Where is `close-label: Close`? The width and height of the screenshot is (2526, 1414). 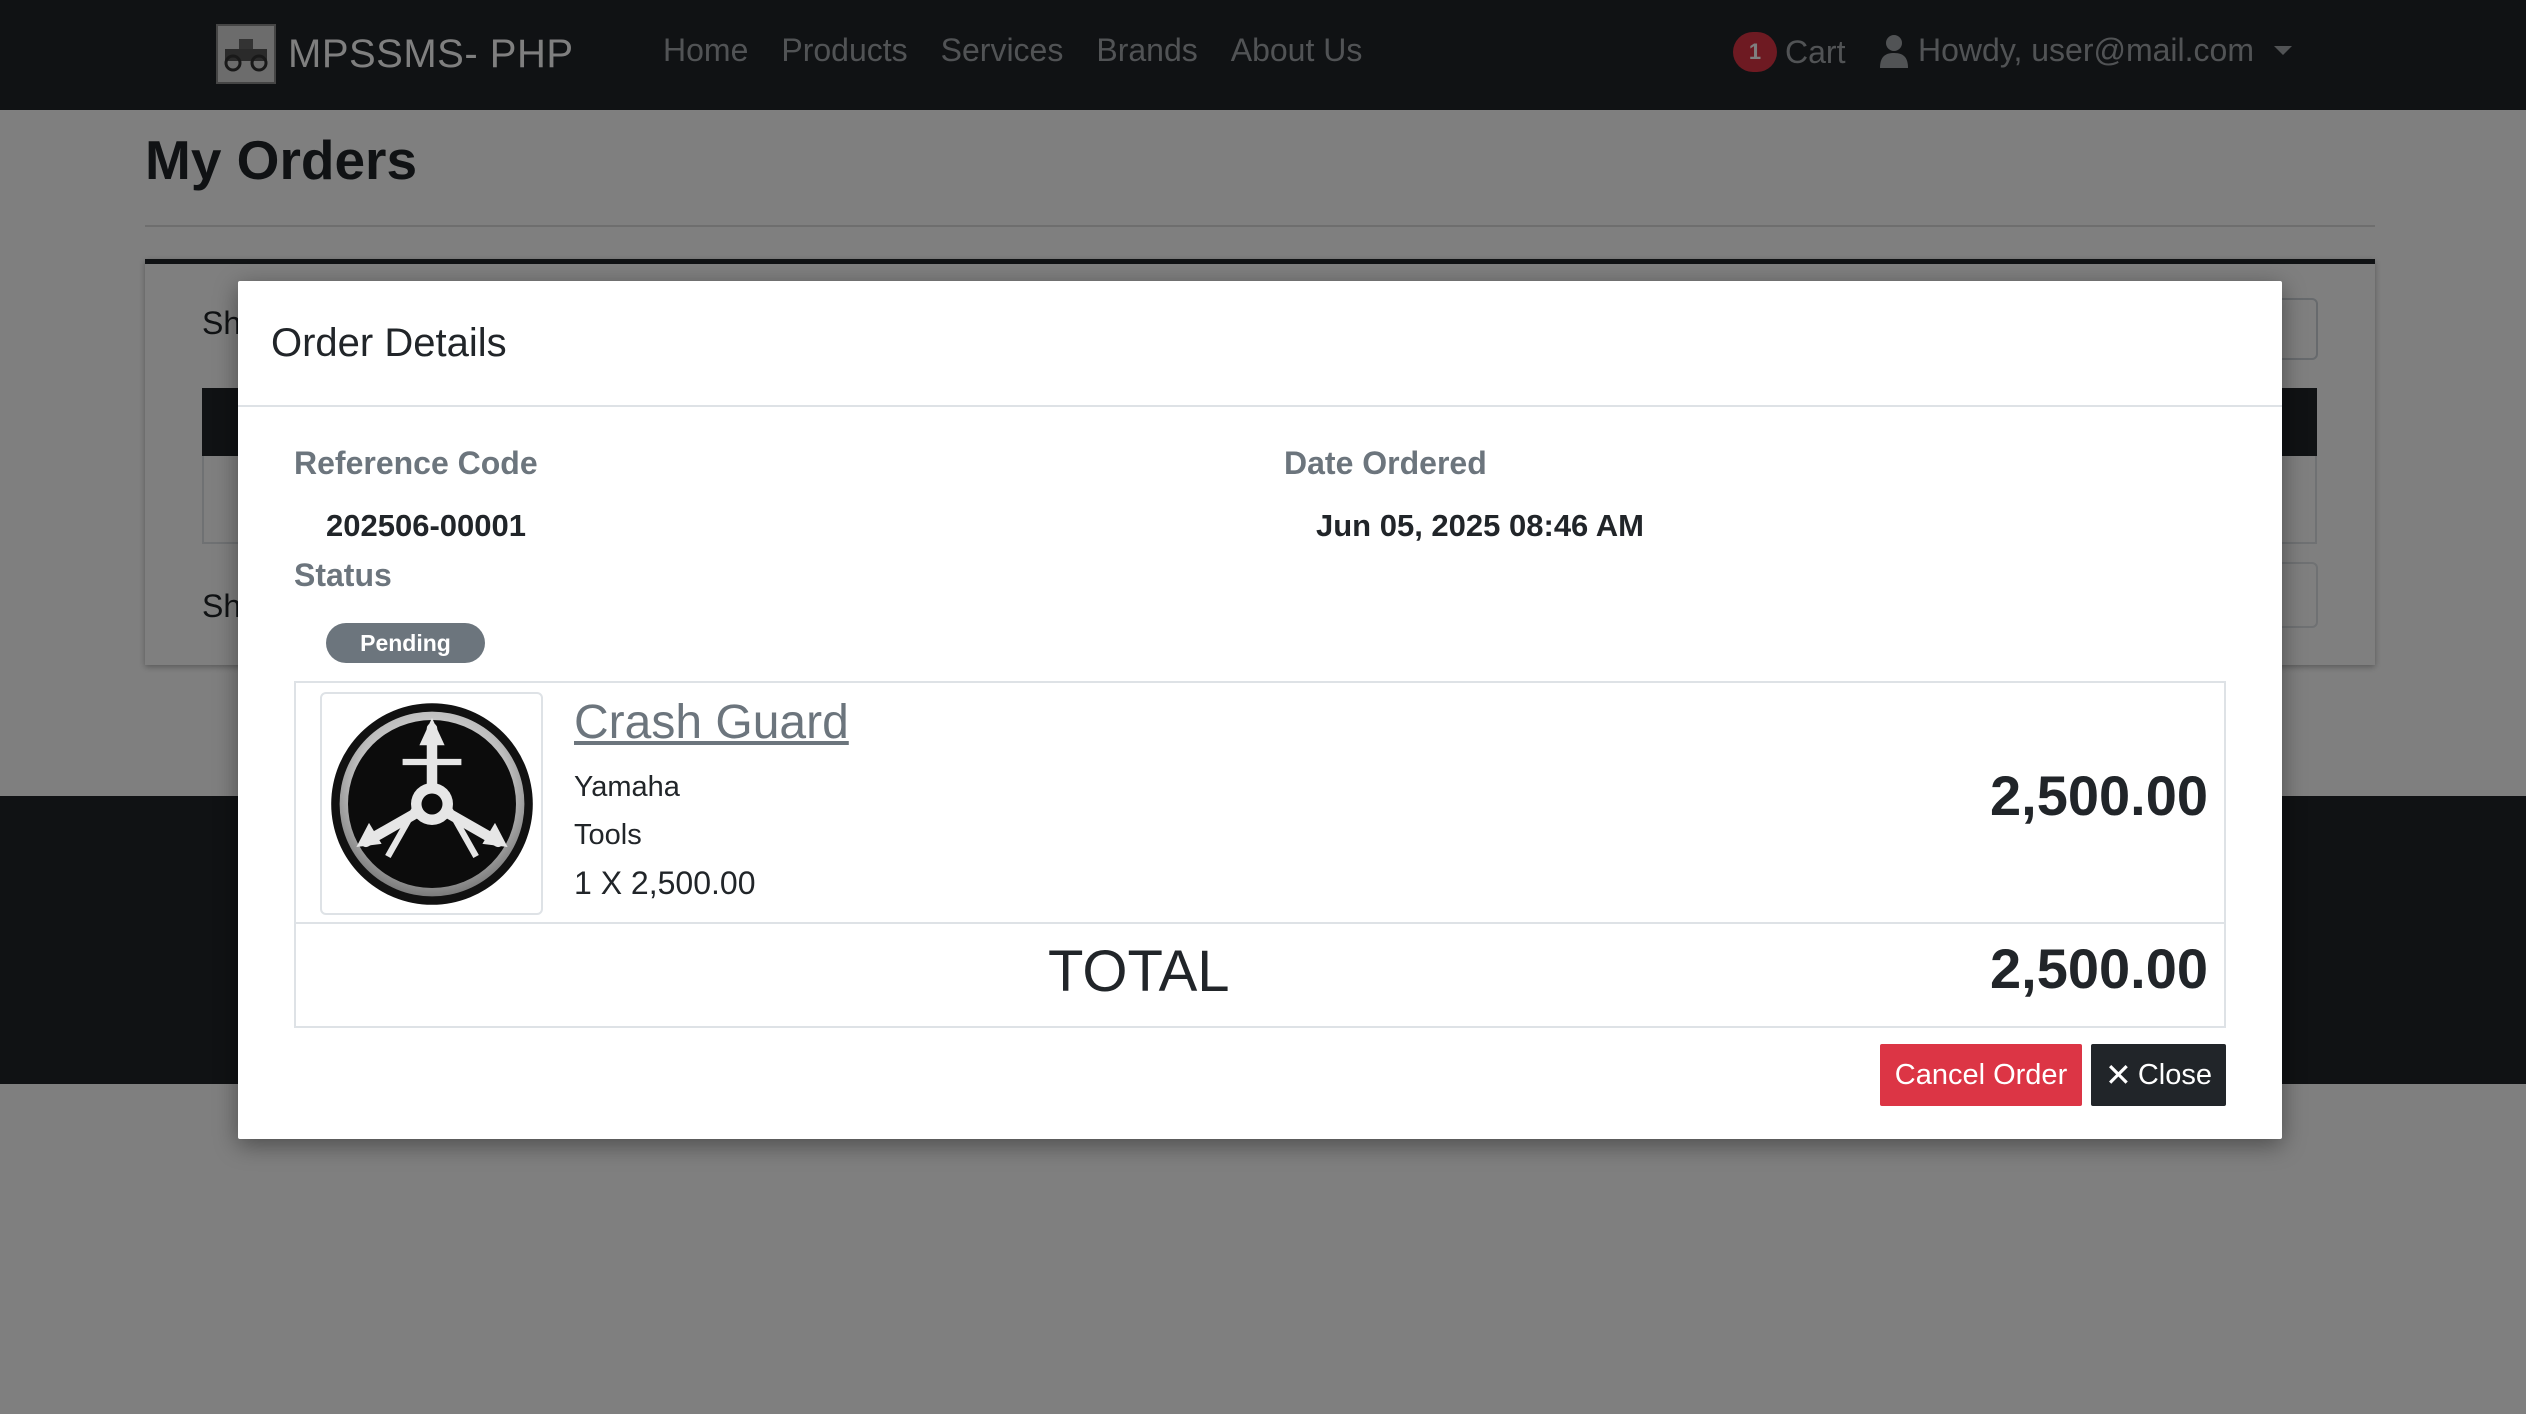 close-label: Close is located at coordinates (2174, 1074).